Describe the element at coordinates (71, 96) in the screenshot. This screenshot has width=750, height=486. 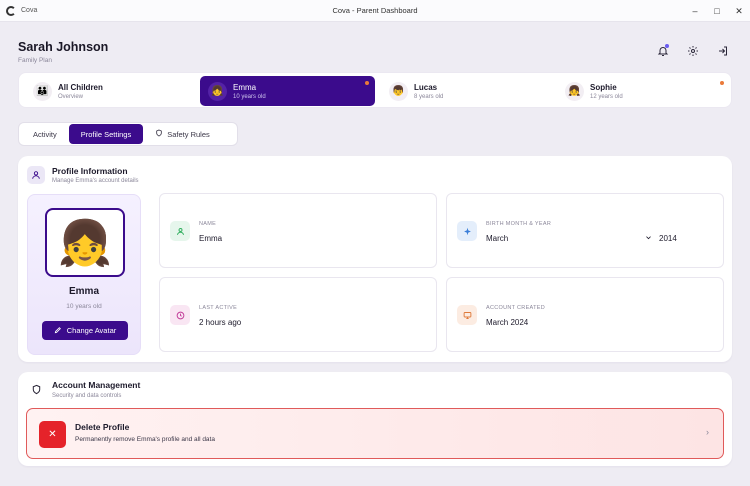
I see `child-subtitle: Overview` at that location.